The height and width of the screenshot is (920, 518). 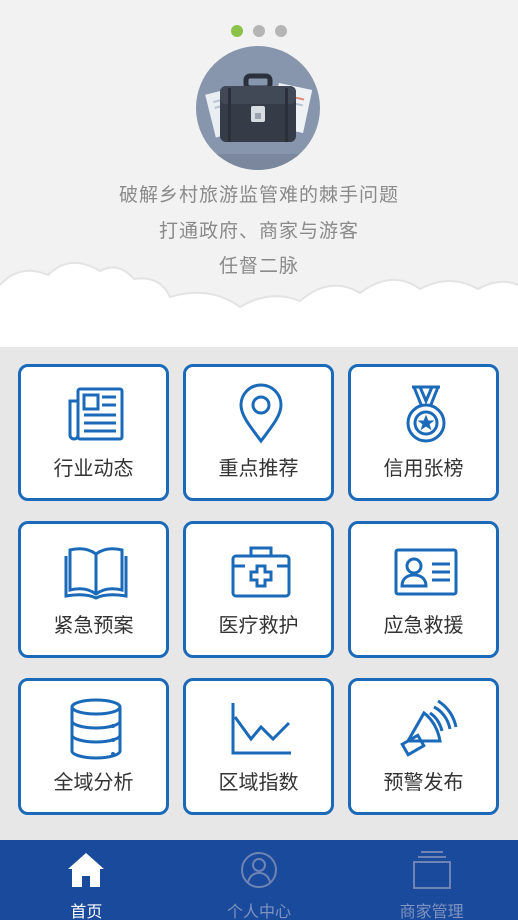 I want to click on user-icon, so click(x=259, y=870).